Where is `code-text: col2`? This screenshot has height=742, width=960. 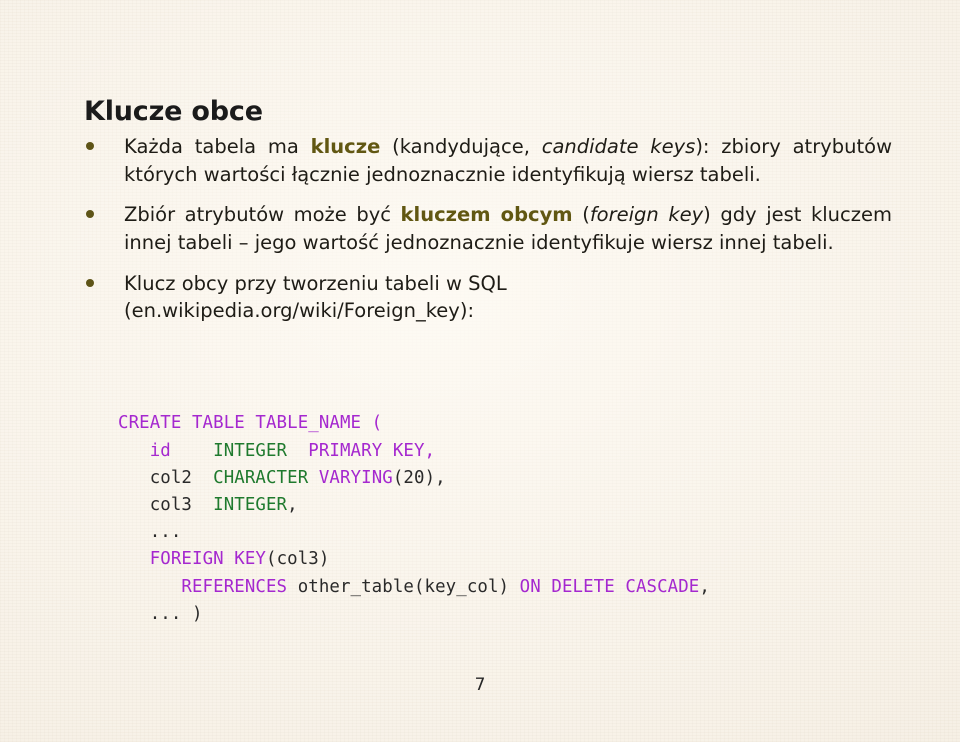 code-text: col2 is located at coordinates (166, 477).